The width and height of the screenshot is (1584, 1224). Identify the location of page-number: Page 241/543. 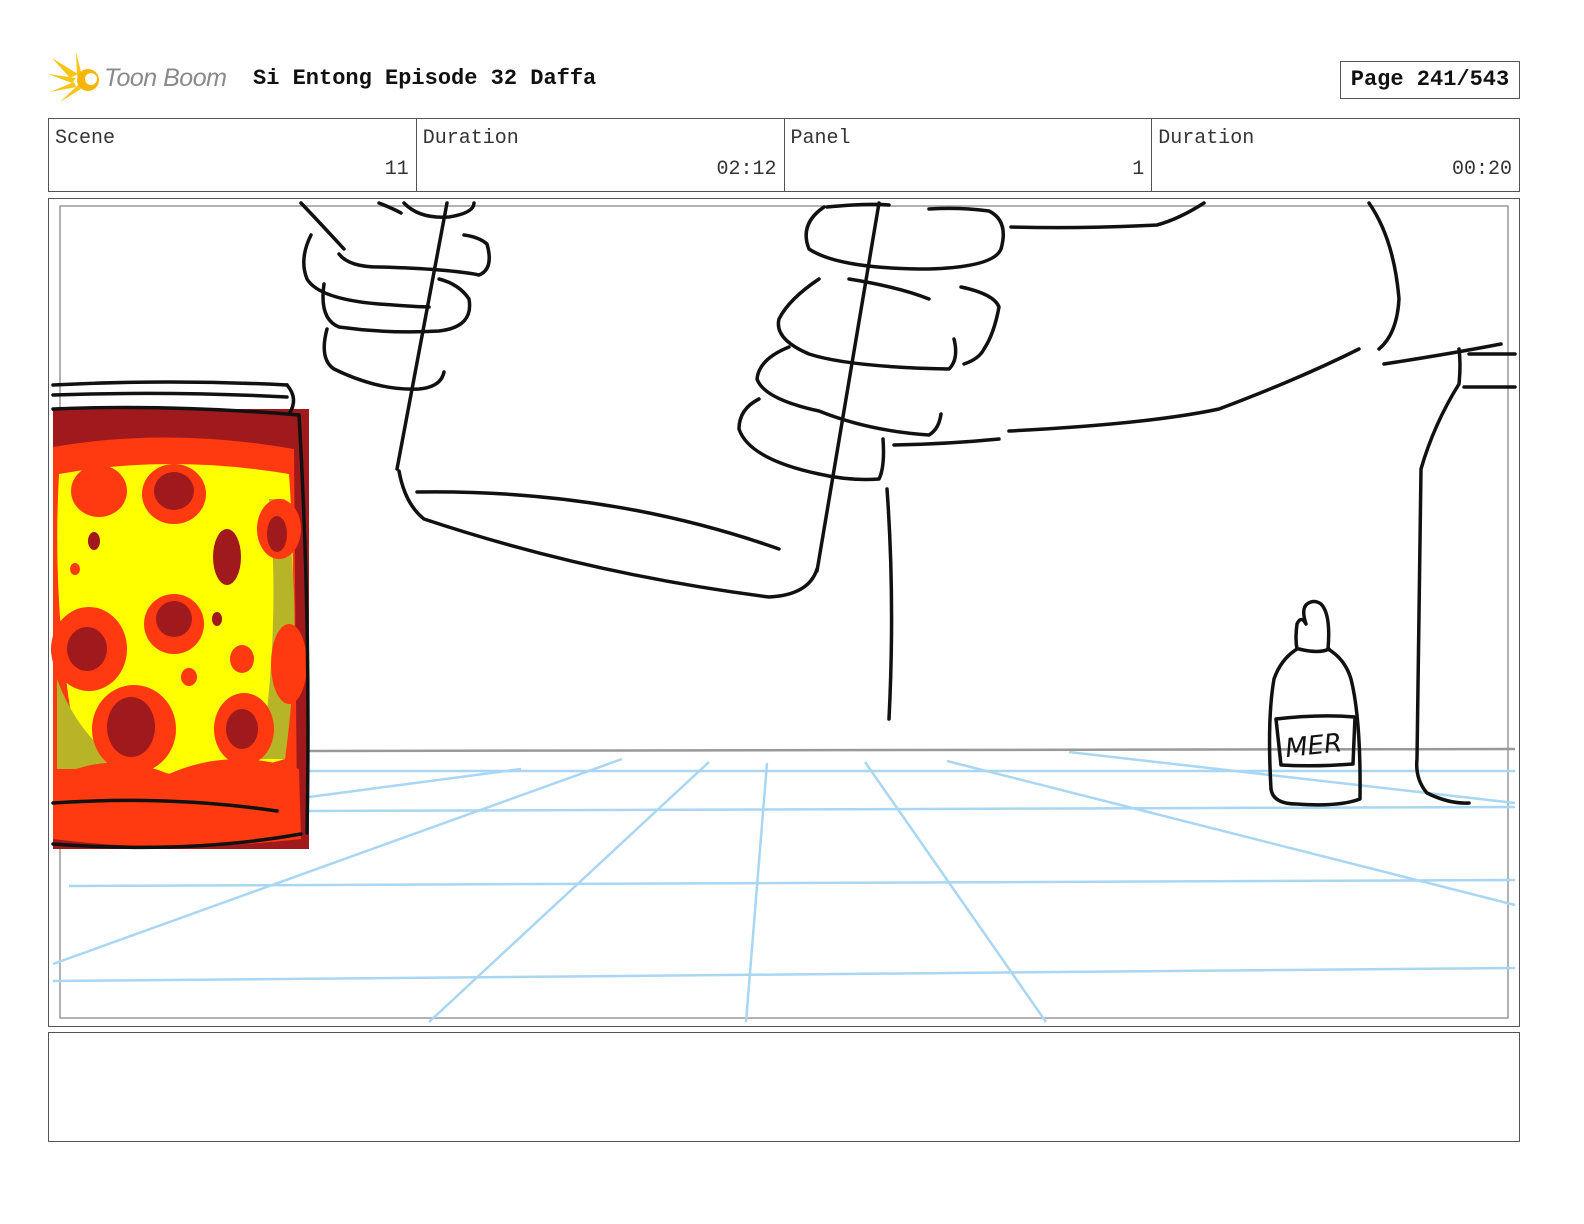
(1430, 80).